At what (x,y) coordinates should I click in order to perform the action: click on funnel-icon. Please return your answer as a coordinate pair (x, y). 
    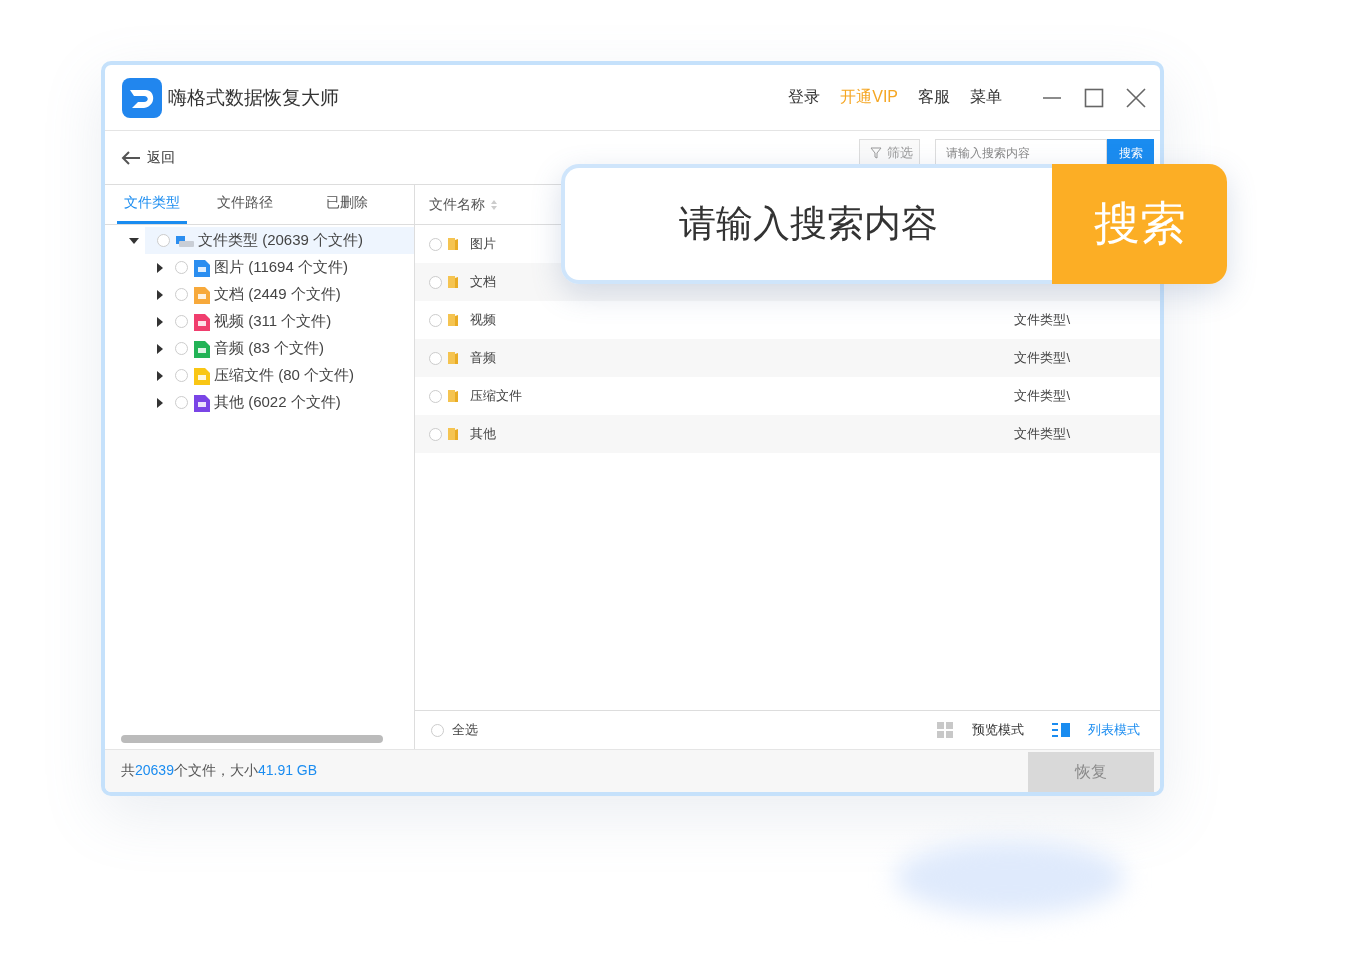
    Looking at the image, I should click on (876, 153).